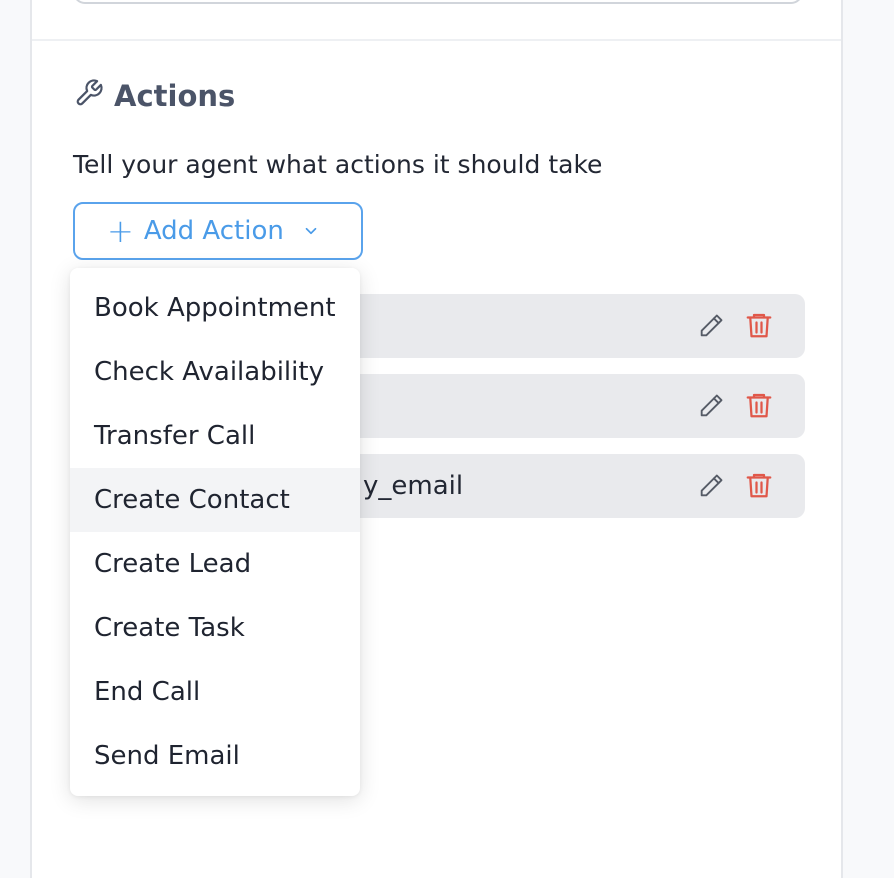 This screenshot has height=878, width=894. What do you see at coordinates (215, 436) in the screenshot?
I see `menu-item-transfer-call: Transfer Call` at bounding box center [215, 436].